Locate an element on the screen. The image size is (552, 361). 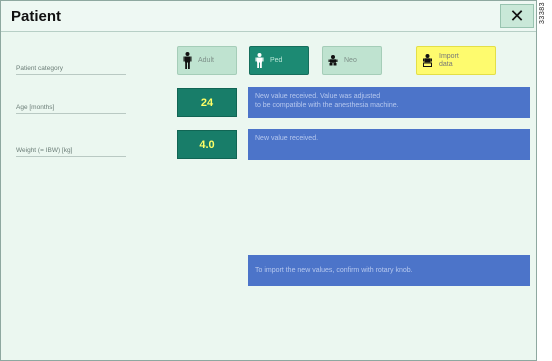
neo-button-label: Neo is located at coordinates (350, 60).